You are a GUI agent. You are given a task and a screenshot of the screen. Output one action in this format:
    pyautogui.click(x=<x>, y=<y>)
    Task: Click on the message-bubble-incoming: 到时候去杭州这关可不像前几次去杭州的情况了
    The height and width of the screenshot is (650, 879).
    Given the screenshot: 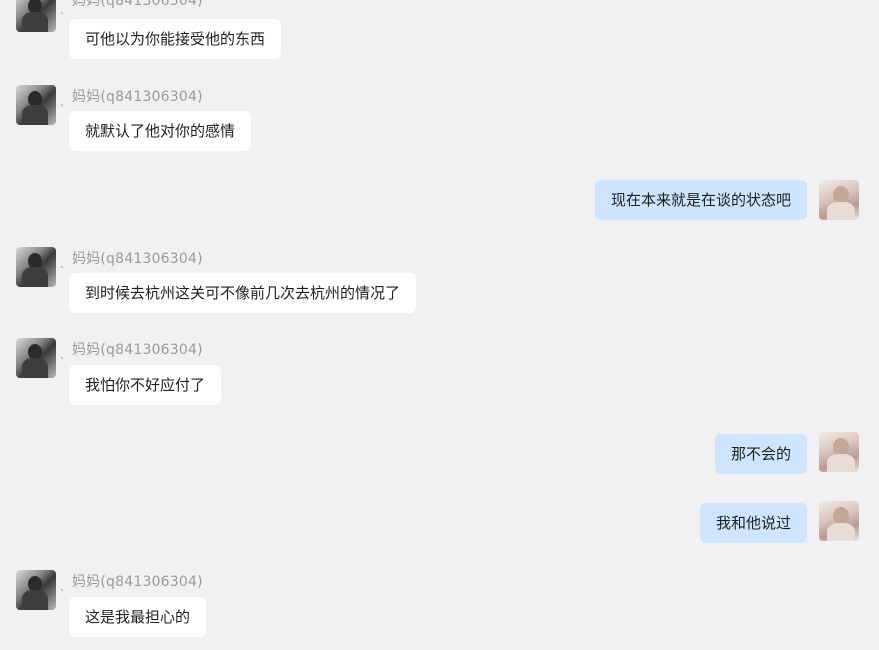 What is the action you would take?
    pyautogui.click(x=243, y=293)
    